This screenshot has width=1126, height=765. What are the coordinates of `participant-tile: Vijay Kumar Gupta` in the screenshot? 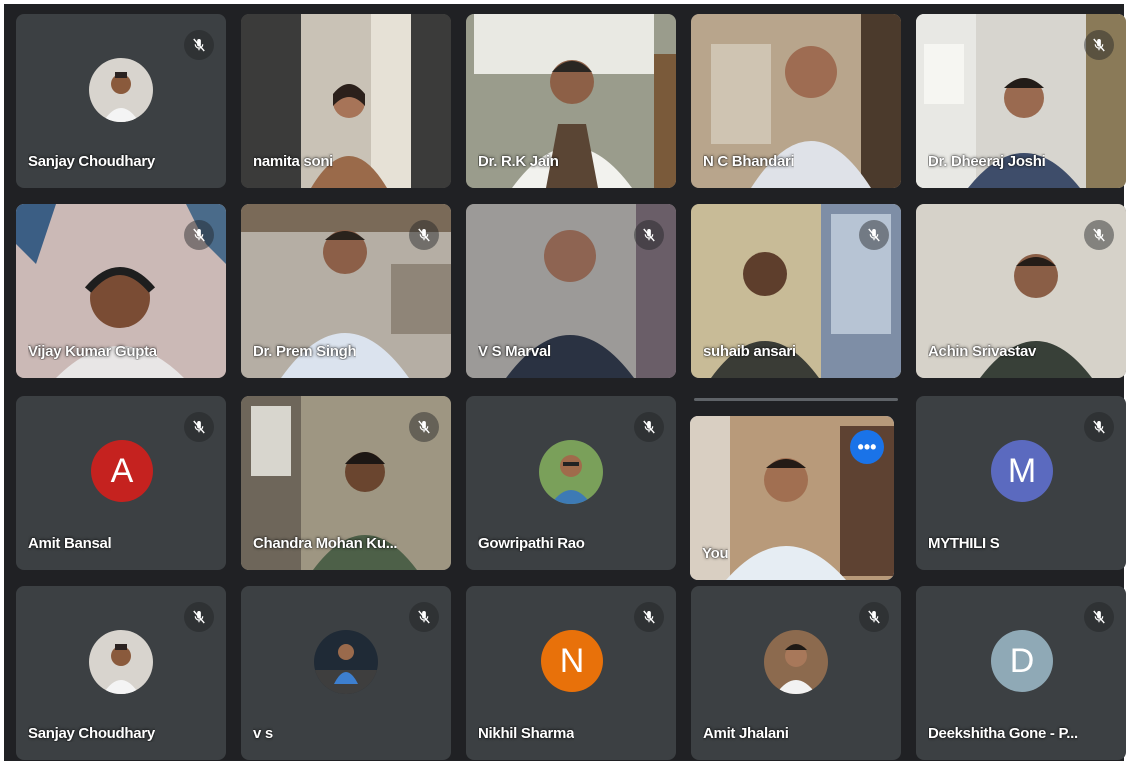 It's located at (121, 291).